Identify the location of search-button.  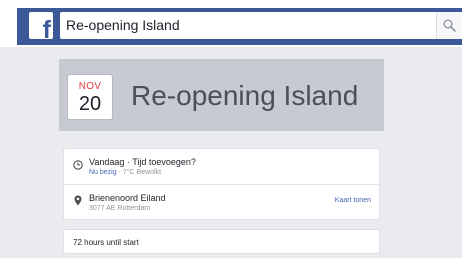
(449, 25).